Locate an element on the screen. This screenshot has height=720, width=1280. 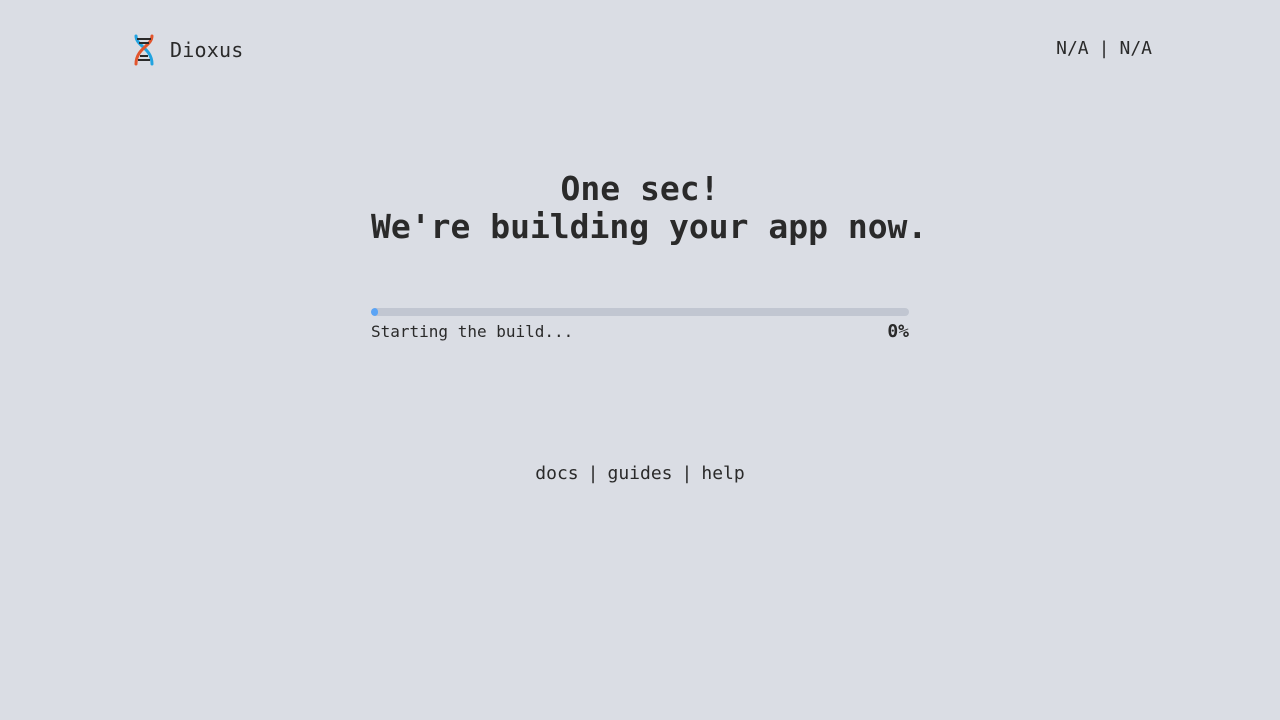
guides-link: guides is located at coordinates (639, 473).